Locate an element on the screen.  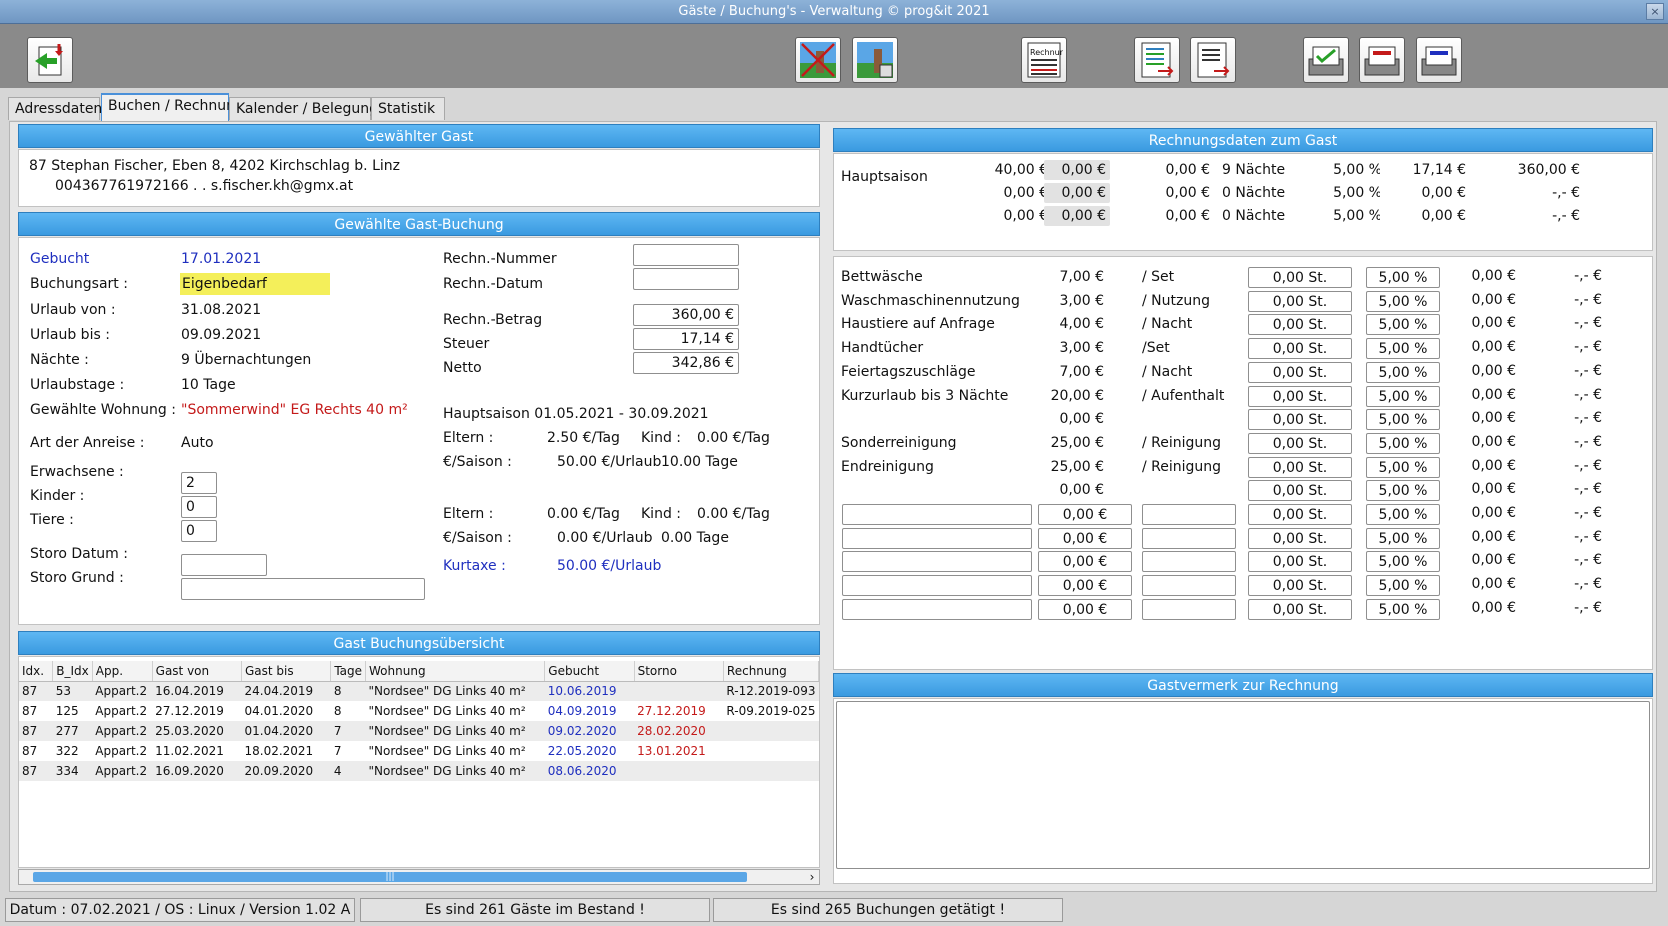
extra-name: Endreinigung is located at coordinates (887, 466).